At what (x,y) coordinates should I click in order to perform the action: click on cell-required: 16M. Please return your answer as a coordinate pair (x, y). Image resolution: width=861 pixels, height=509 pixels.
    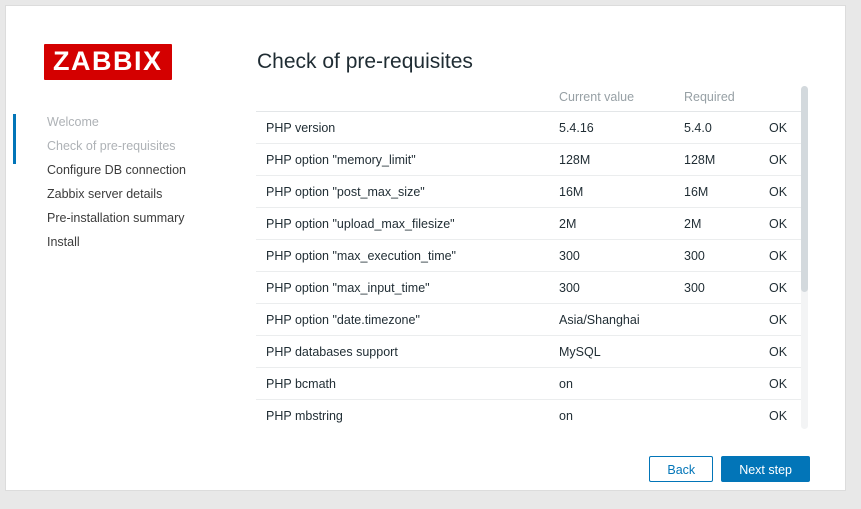
    Looking at the image, I should click on (726, 191).